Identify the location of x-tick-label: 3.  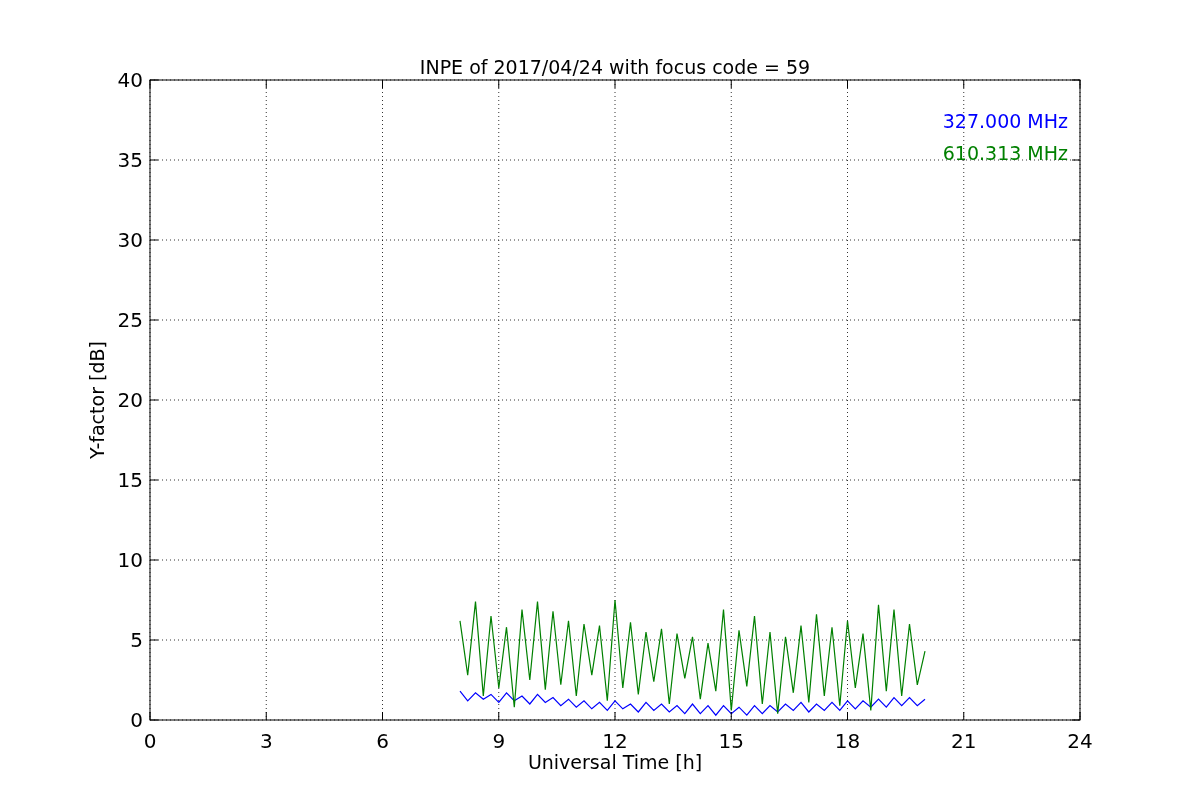
(266, 741).